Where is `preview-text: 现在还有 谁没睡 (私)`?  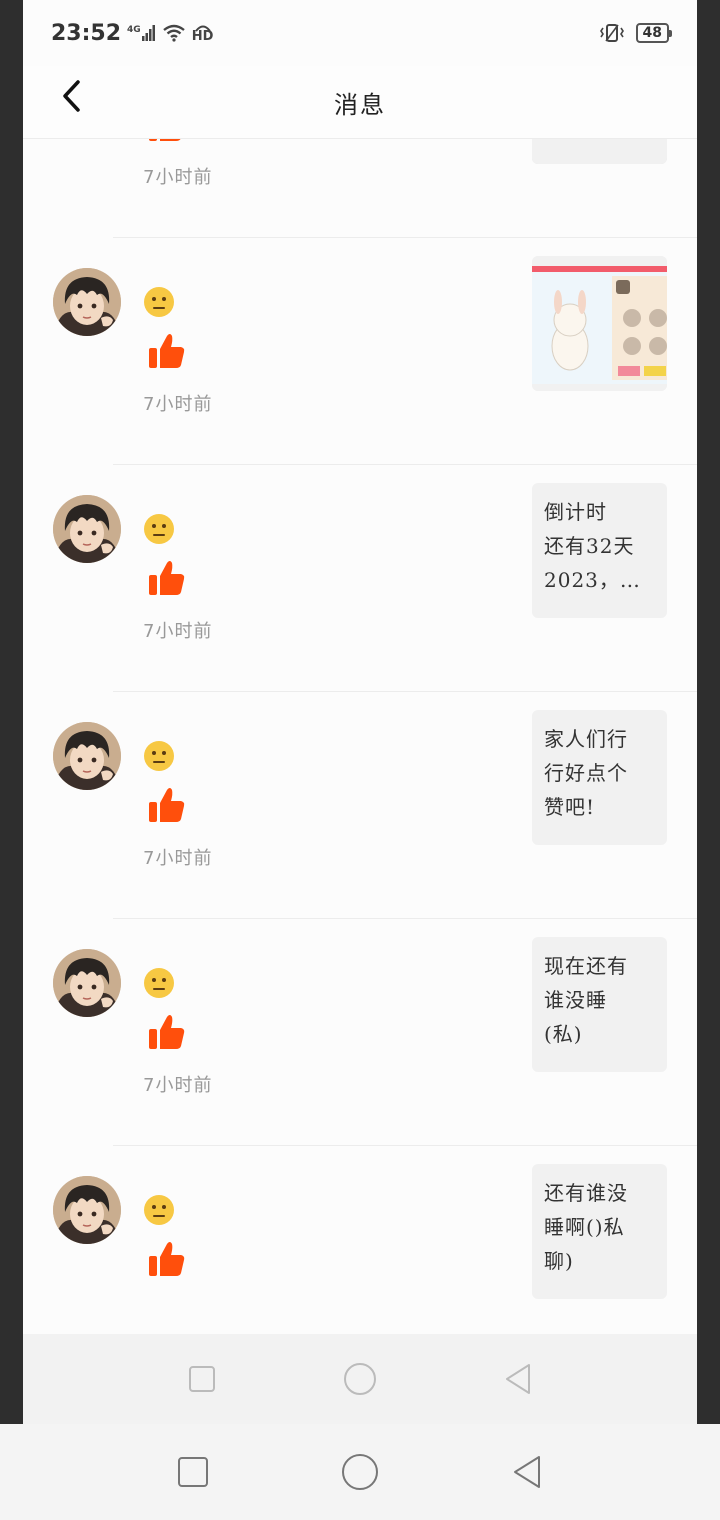
preview-text: 现在还有 谁没睡 (私) is located at coordinates (586, 1000).